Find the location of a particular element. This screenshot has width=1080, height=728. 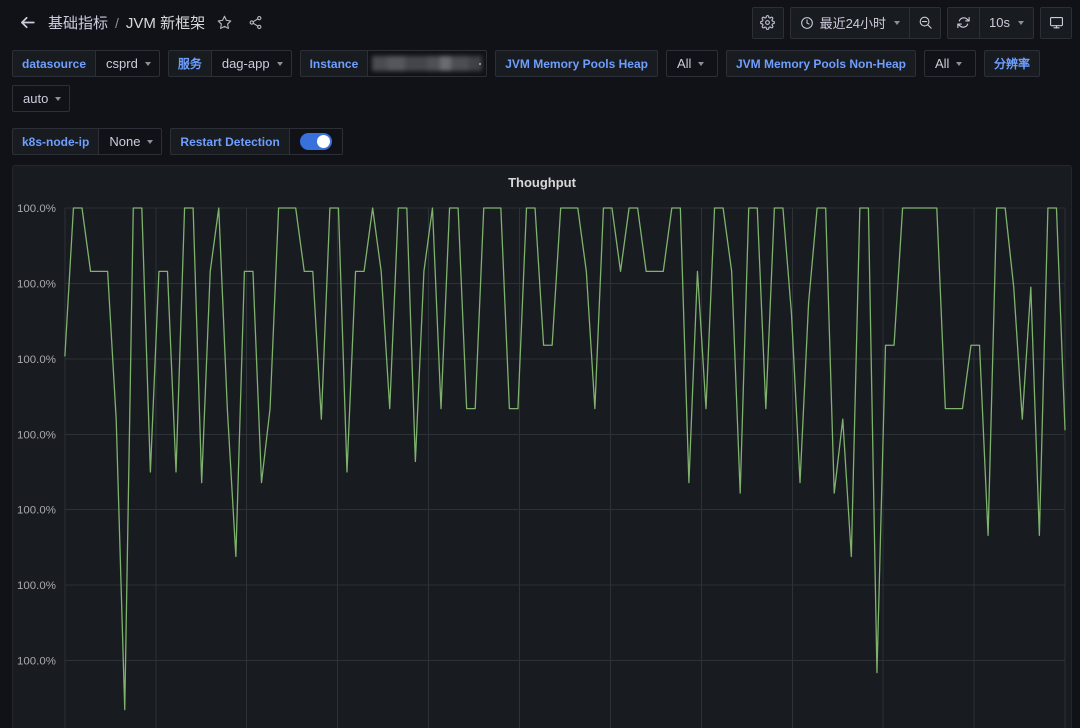

variable-select: auto is located at coordinates (41, 98).